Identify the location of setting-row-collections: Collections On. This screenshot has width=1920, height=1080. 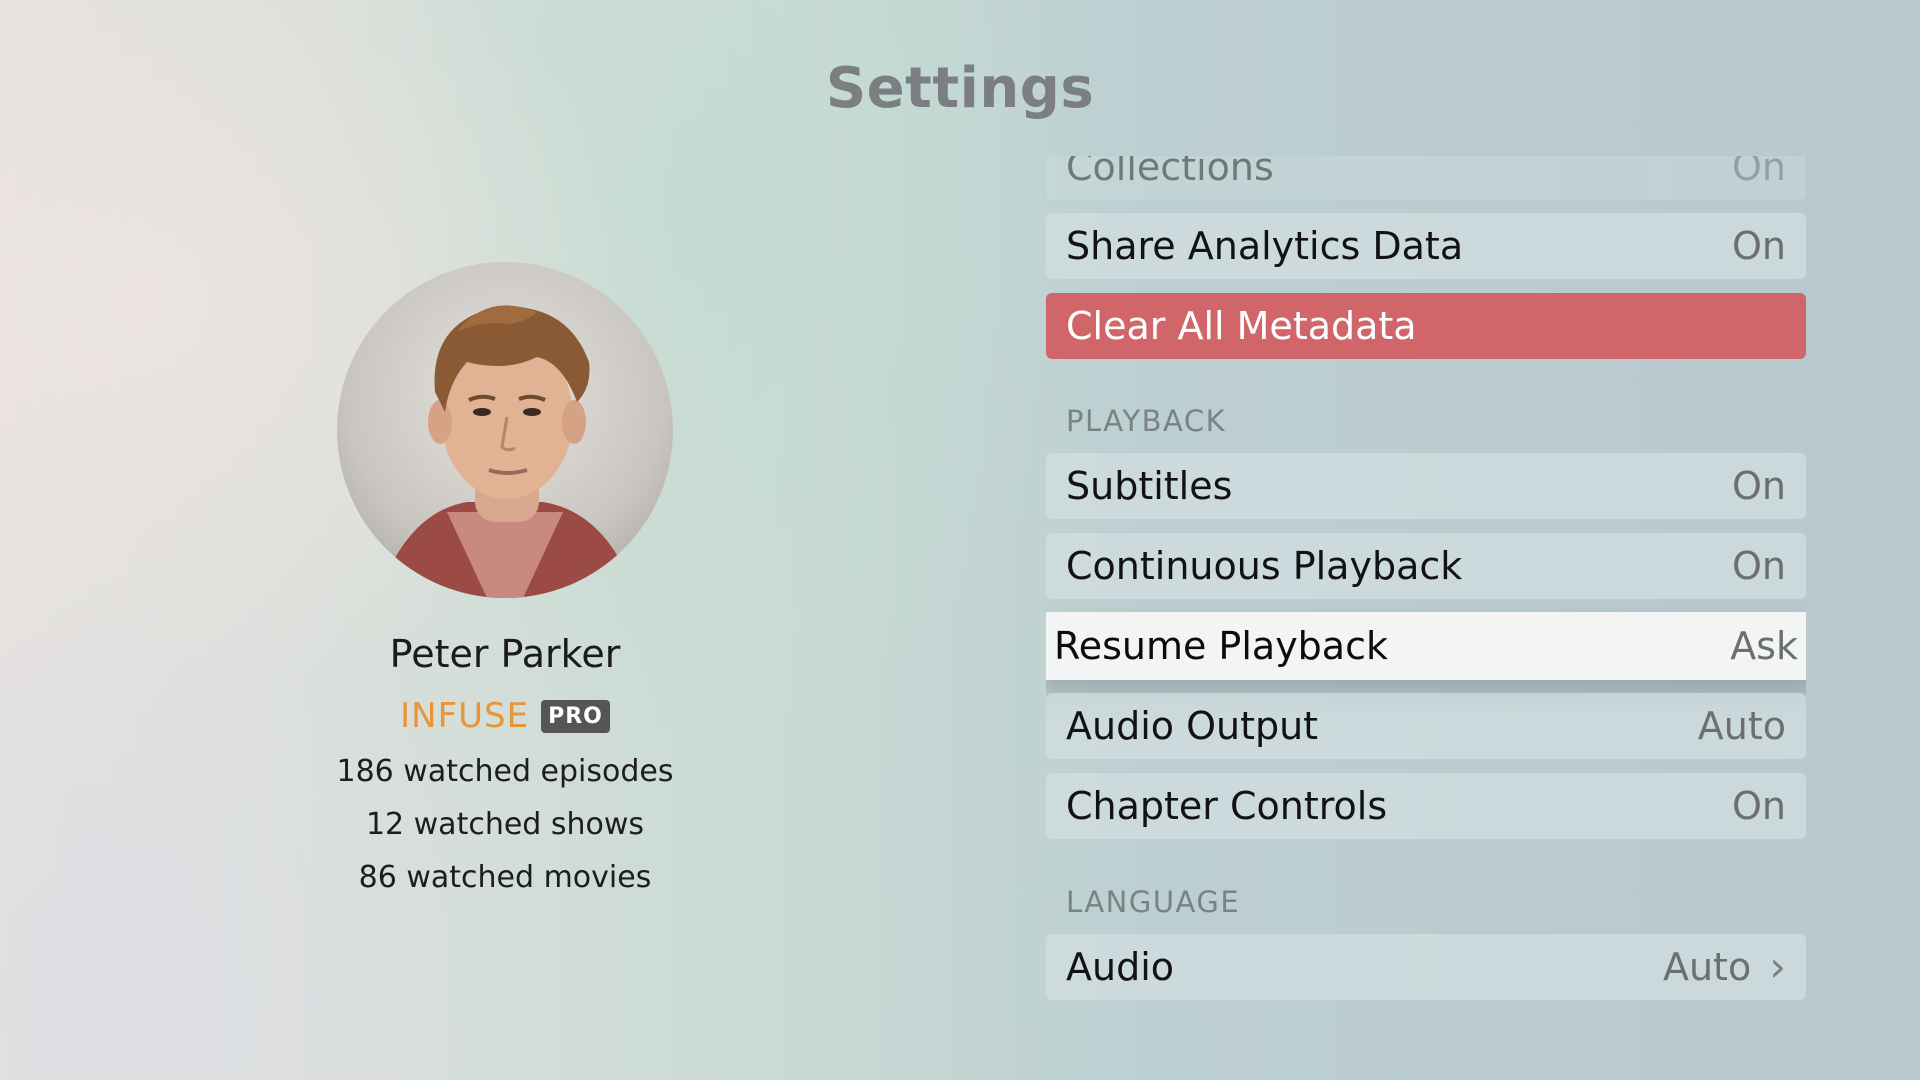
(1426, 178).